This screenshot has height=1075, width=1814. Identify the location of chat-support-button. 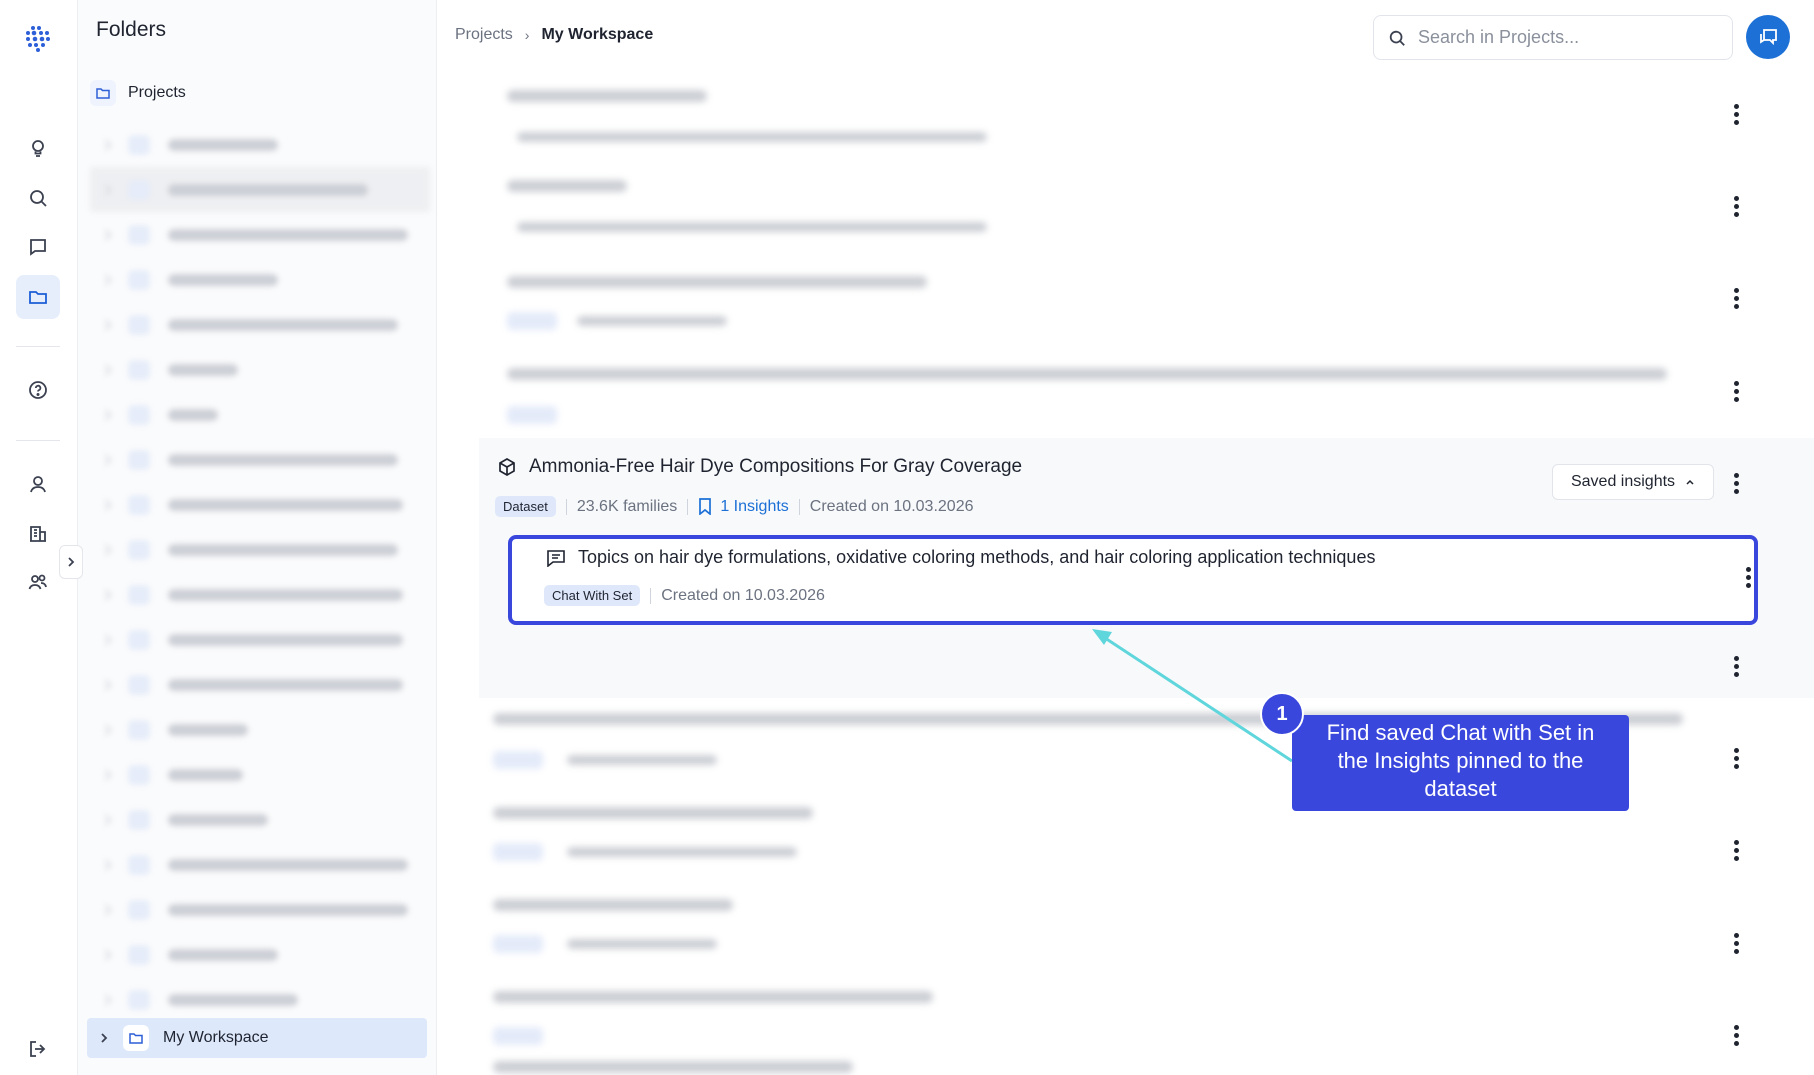
(1768, 37).